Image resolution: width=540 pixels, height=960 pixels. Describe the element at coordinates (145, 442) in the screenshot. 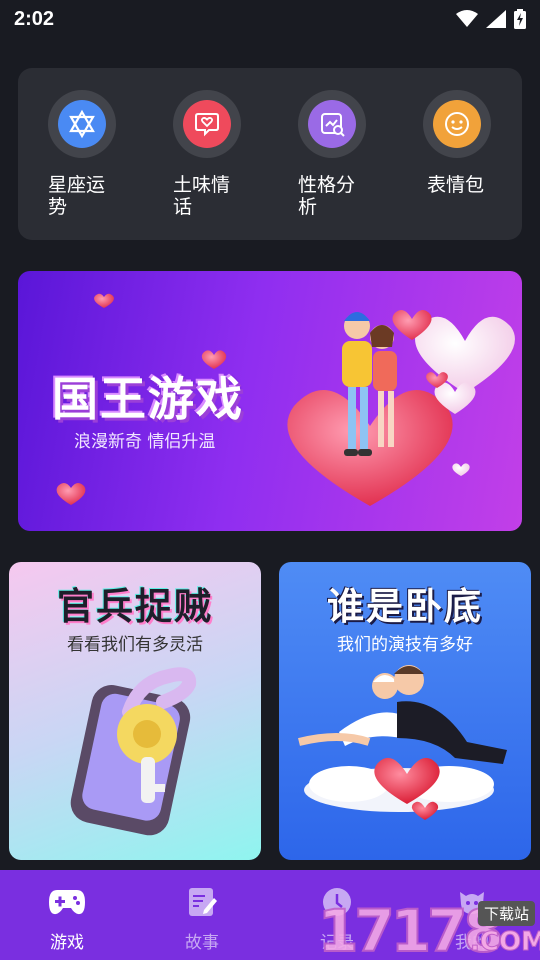

I see `banner-subtitle: 浪漫新奇 情侣升温` at that location.